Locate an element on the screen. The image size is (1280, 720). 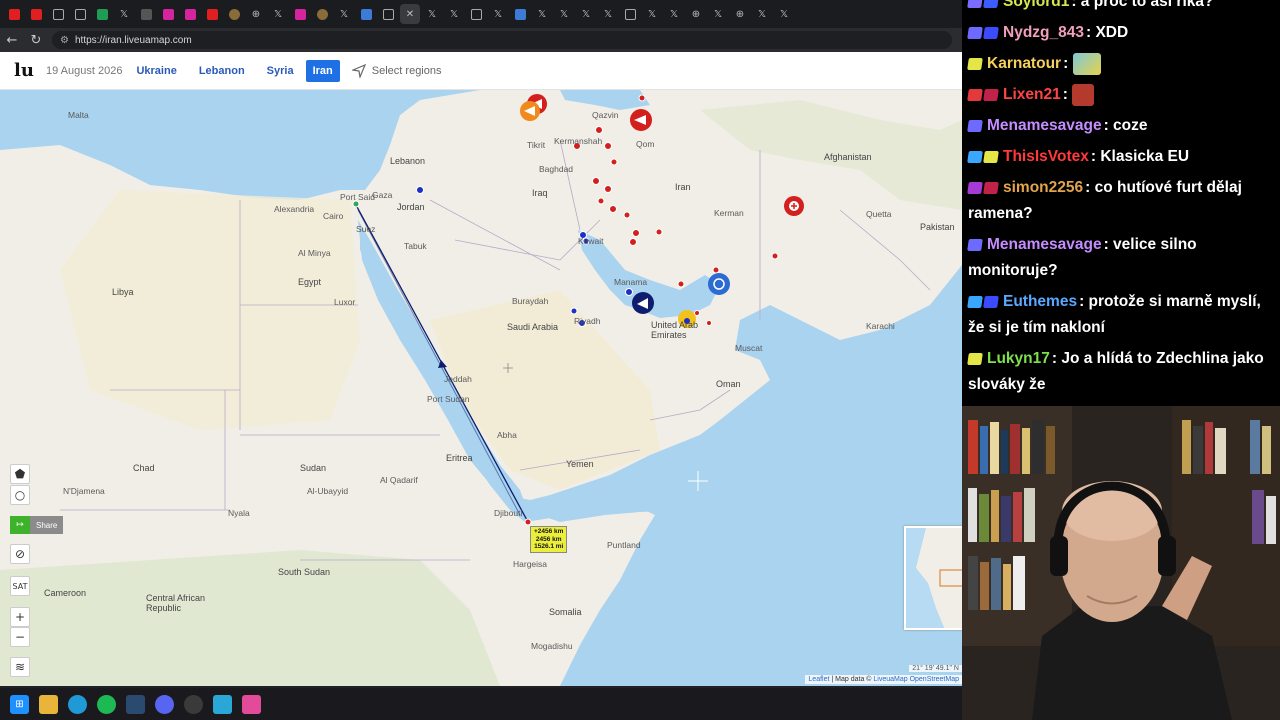
label-quetta: Quetta is located at coordinates (879, 214).